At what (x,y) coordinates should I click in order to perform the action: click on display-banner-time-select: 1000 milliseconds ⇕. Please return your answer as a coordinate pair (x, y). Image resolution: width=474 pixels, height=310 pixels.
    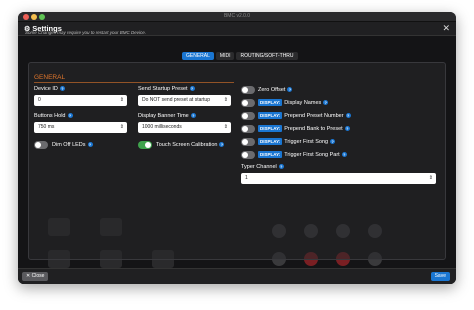
    Looking at the image, I should click on (184, 127).